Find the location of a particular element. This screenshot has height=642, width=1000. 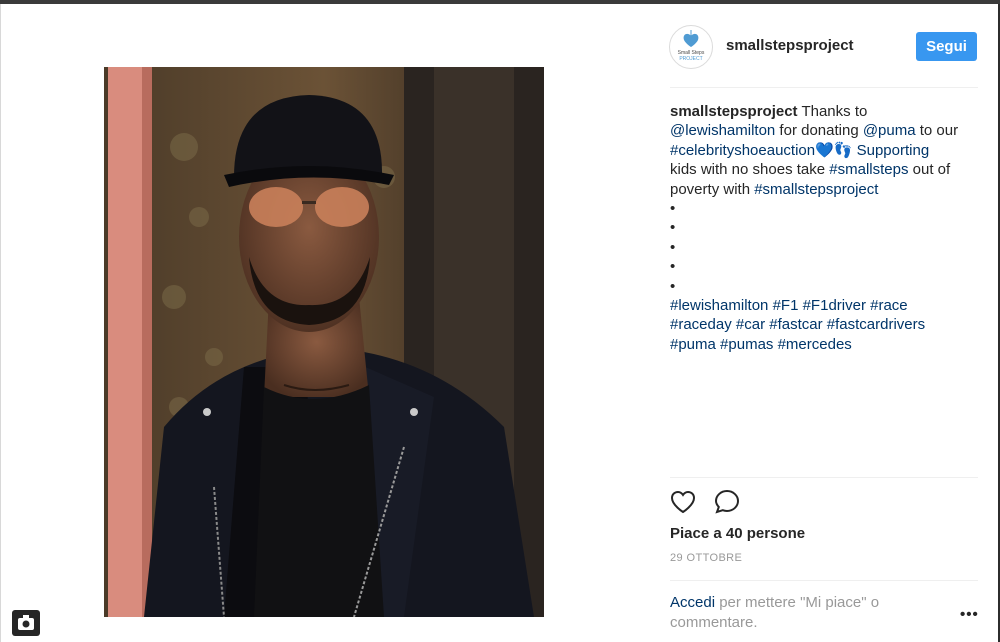

hashtag-link: #fastcar is located at coordinates (795, 324).